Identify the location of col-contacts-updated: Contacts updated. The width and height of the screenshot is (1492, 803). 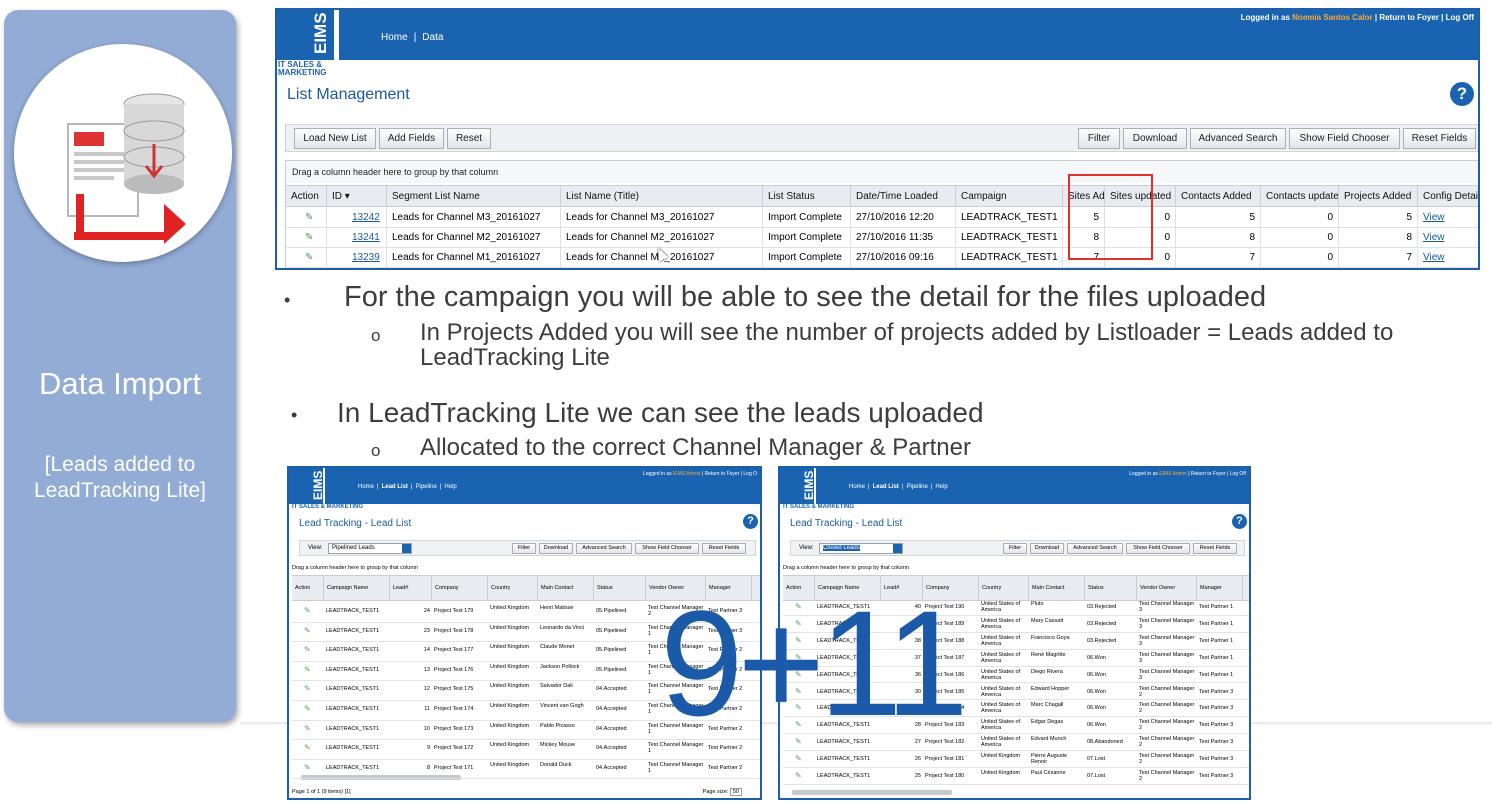
(1300, 196).